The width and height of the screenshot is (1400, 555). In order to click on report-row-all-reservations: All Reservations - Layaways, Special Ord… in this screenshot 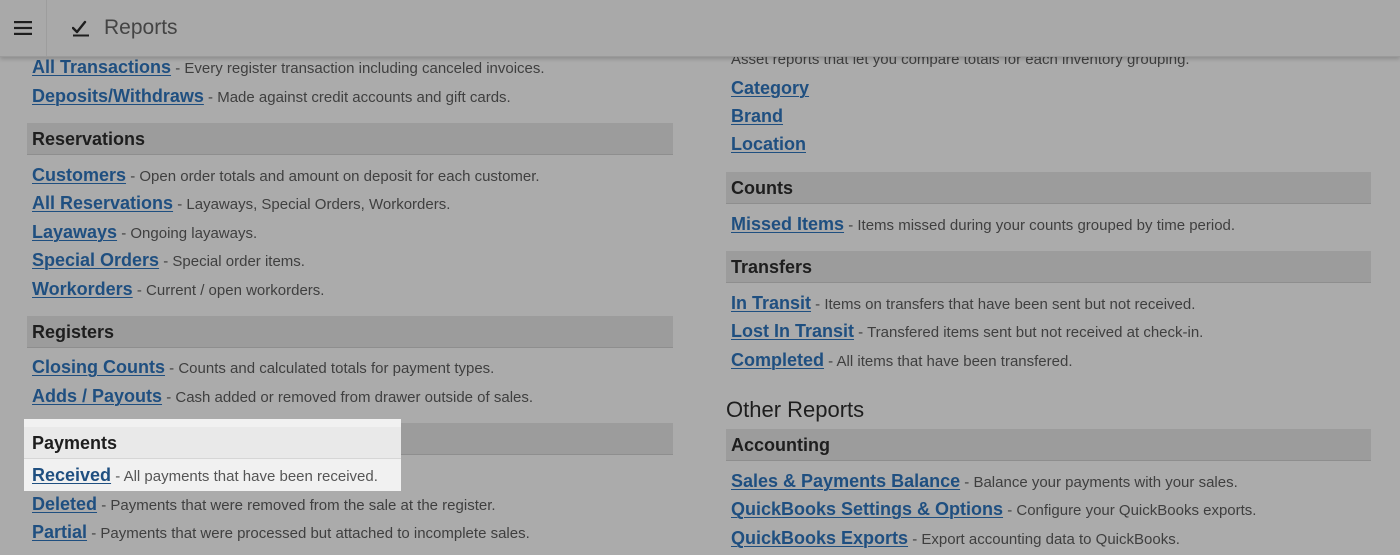, I will do `click(241, 204)`.